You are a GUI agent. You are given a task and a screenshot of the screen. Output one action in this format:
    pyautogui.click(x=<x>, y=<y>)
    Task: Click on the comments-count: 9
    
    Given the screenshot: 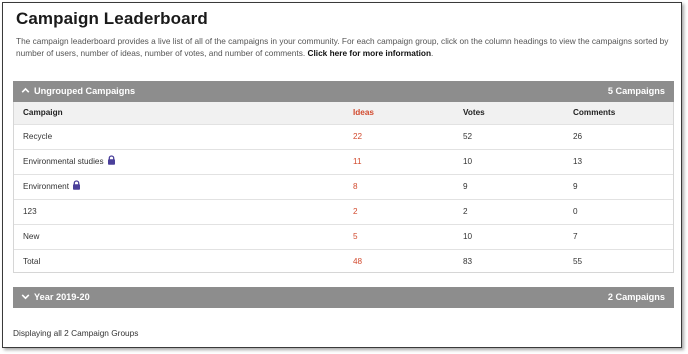 What is the action you would take?
    pyautogui.click(x=575, y=186)
    